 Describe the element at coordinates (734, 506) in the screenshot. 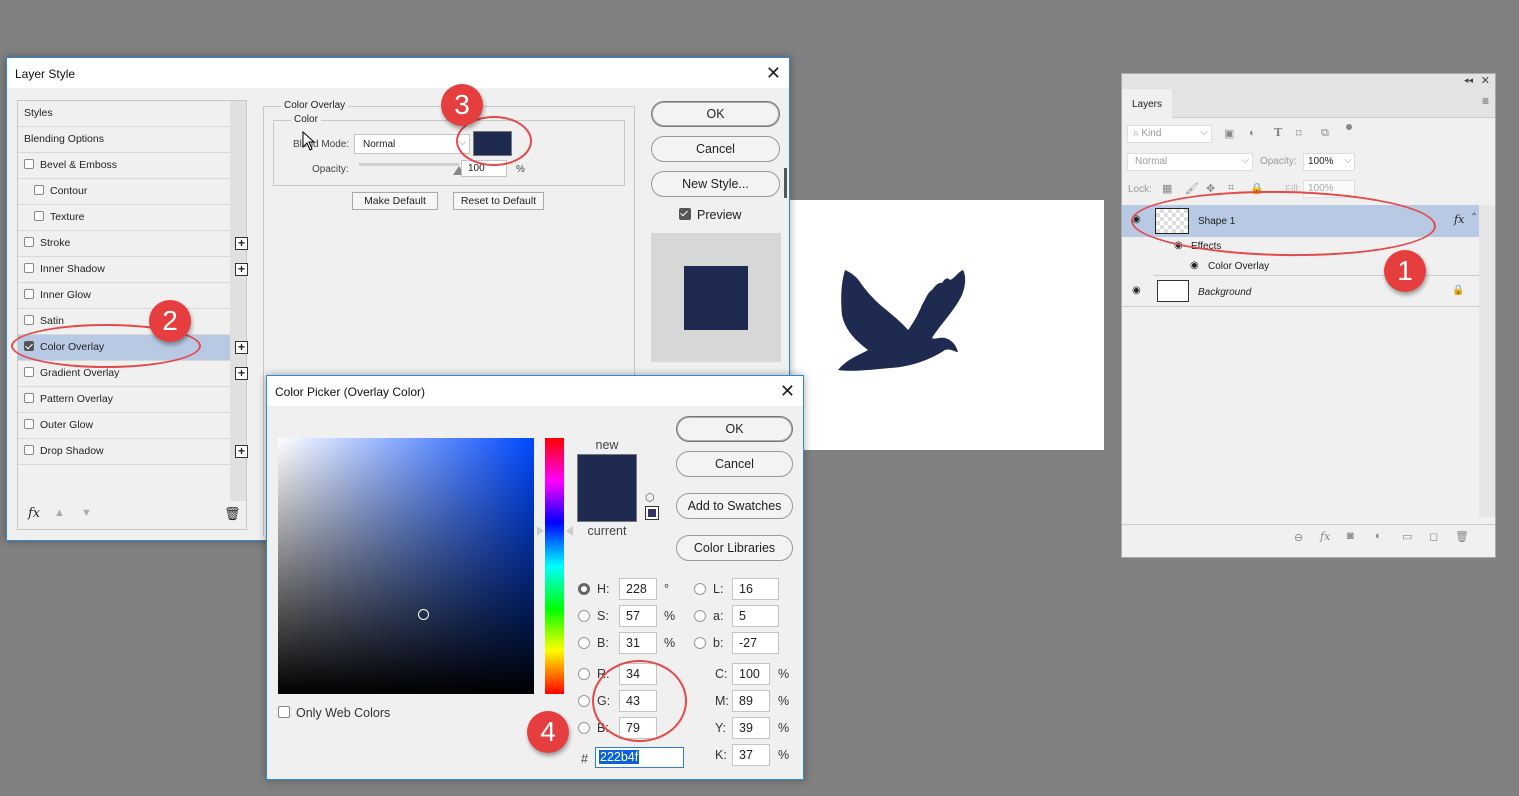

I see `add-to-swatches-button: Add to Swatches` at that location.